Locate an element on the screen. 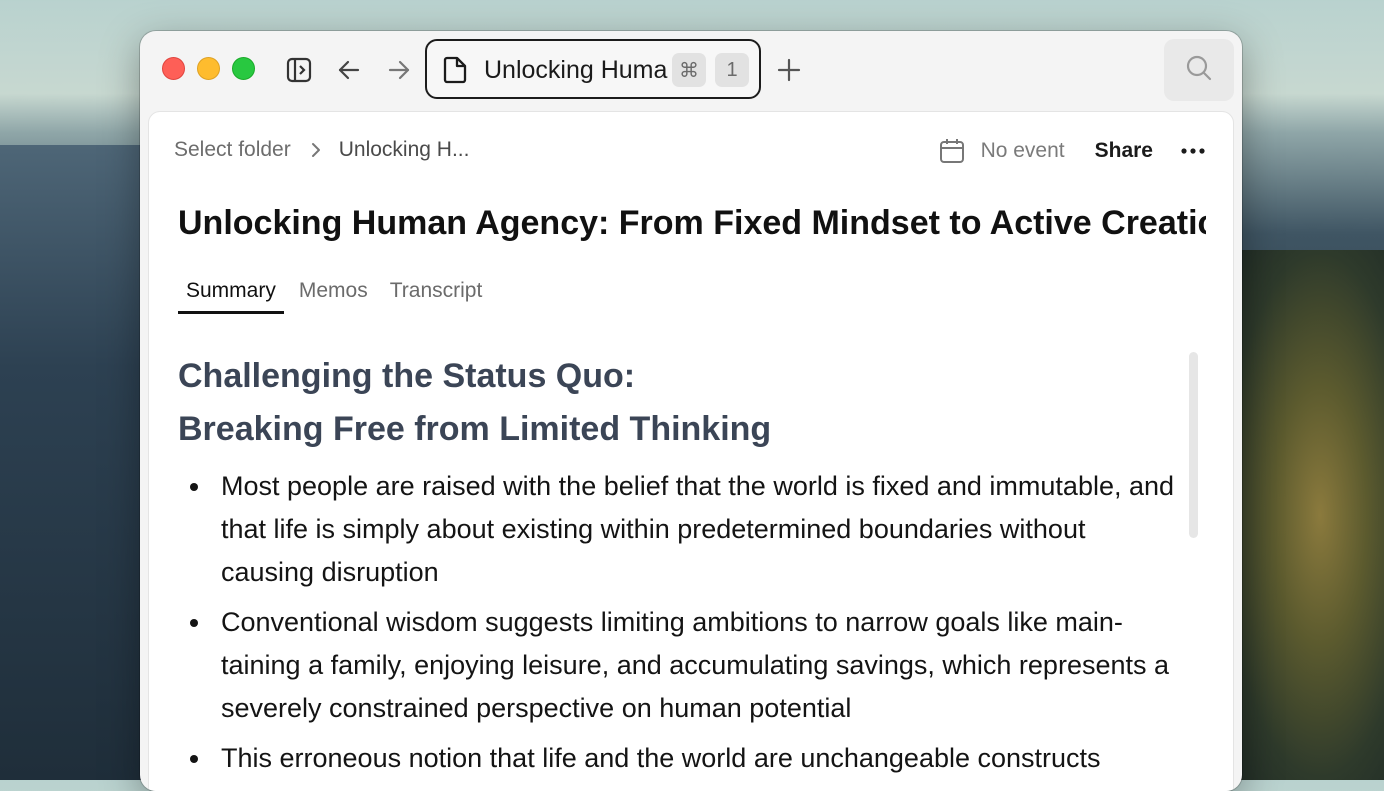  tab-memos: Memos is located at coordinates (333, 295).